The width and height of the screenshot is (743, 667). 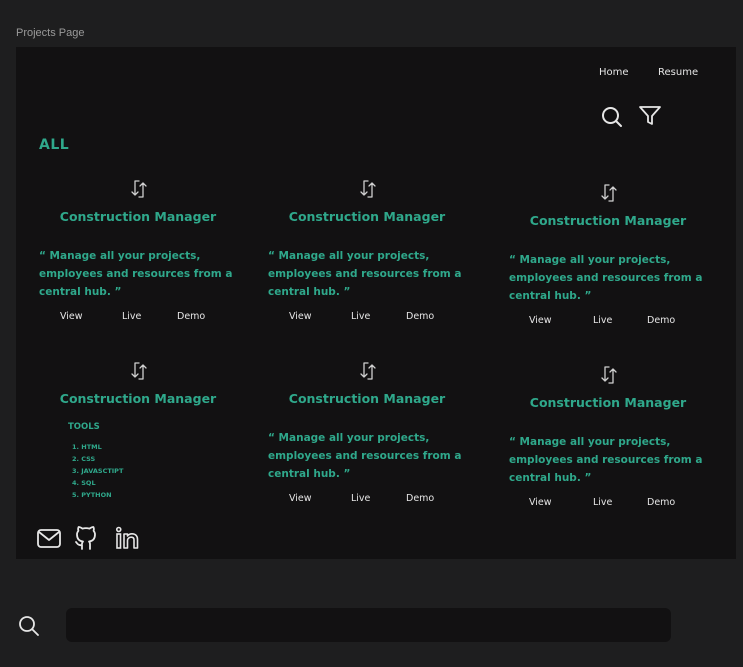 What do you see at coordinates (54, 145) in the screenshot?
I see `filter-all-tab: ALL` at bounding box center [54, 145].